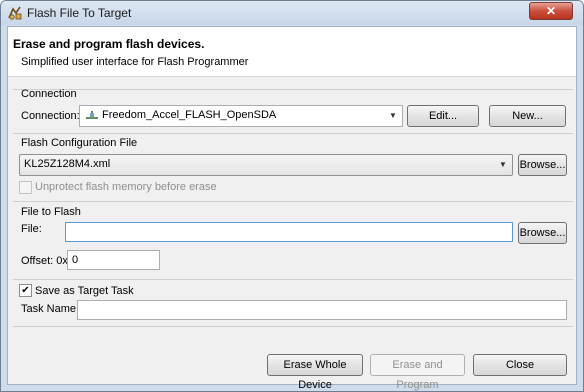 The width and height of the screenshot is (584, 392). What do you see at coordinates (50, 116) in the screenshot?
I see `connection-label: Connection:` at bounding box center [50, 116].